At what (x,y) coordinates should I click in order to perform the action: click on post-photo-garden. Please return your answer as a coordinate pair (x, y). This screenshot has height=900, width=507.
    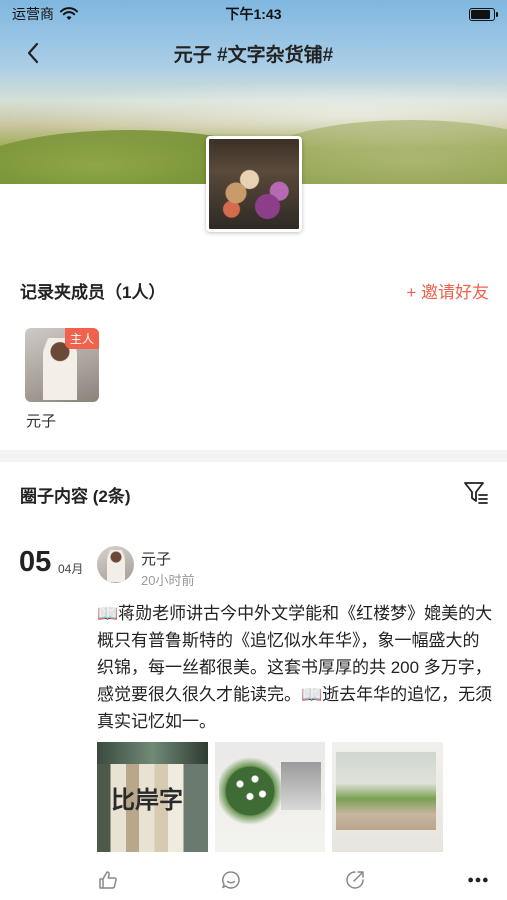
    Looking at the image, I should click on (388, 797).